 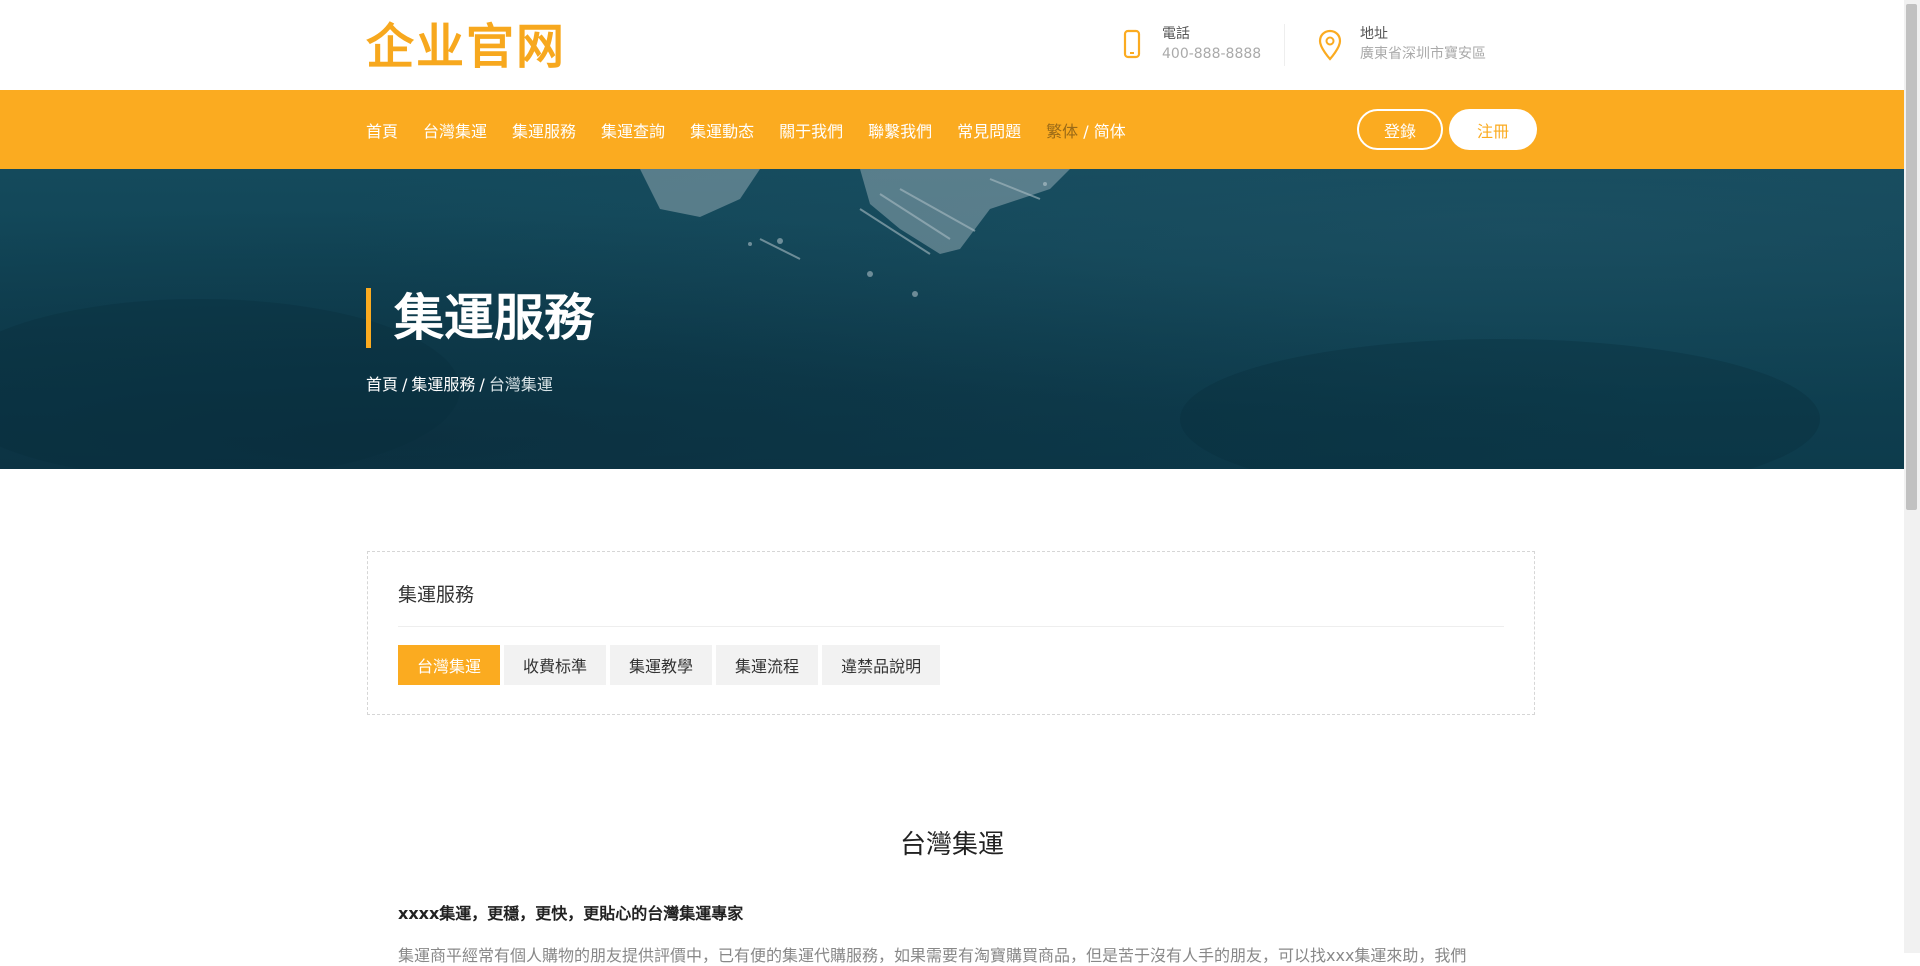 I want to click on category-tabs: 台灣集運 收費标準 集運教學 集運流程 違禁品說明, so click(x=671, y=665).